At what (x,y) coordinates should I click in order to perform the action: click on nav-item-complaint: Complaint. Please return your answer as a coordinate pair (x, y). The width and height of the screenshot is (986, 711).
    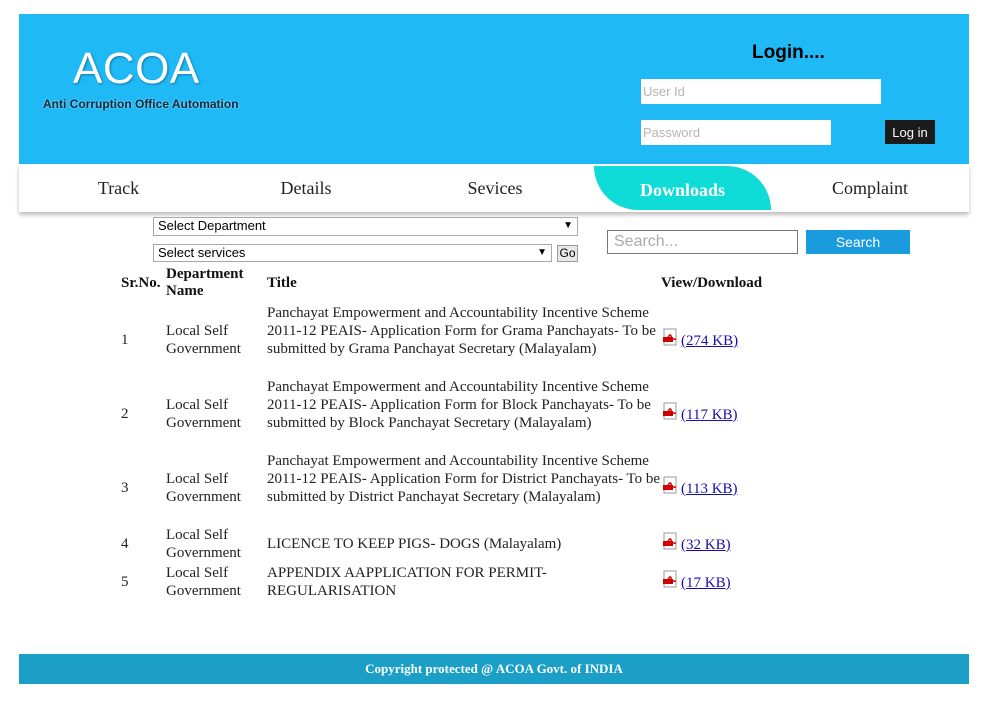
    Looking at the image, I should click on (870, 188).